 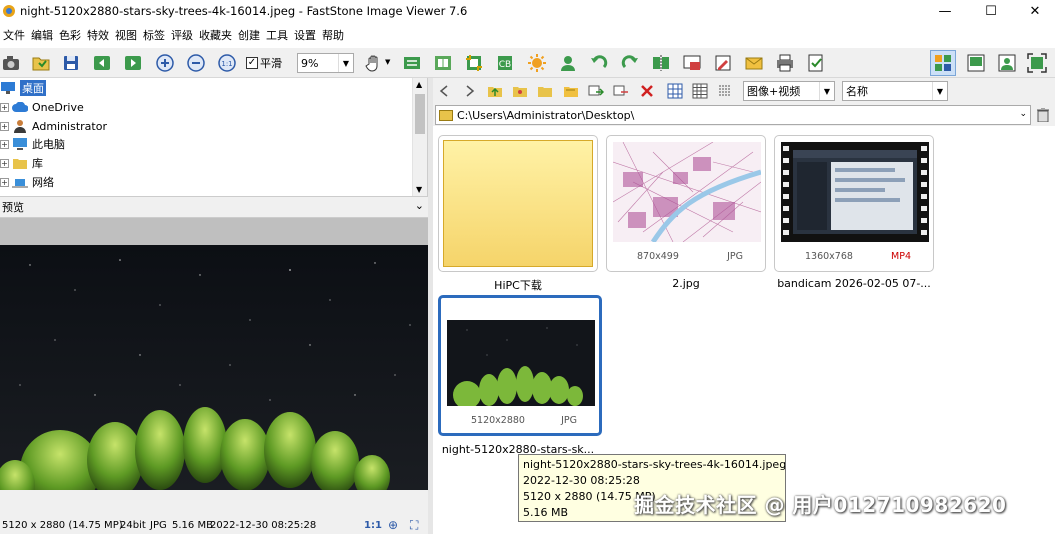 What do you see at coordinates (196, 63) in the screenshot?
I see `zoom-out-button` at bounding box center [196, 63].